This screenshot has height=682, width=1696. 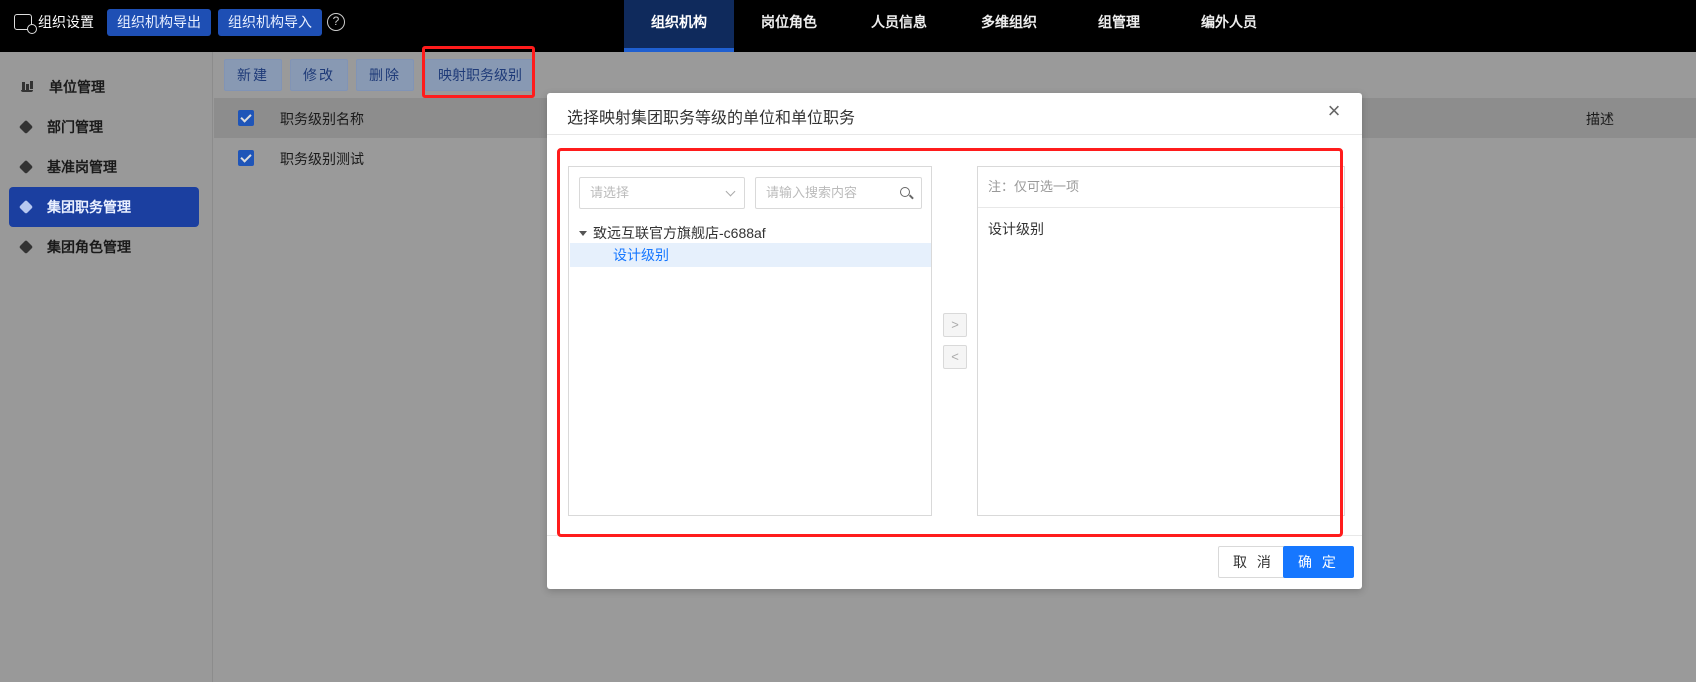 I want to click on row-checkbox, so click(x=246, y=158).